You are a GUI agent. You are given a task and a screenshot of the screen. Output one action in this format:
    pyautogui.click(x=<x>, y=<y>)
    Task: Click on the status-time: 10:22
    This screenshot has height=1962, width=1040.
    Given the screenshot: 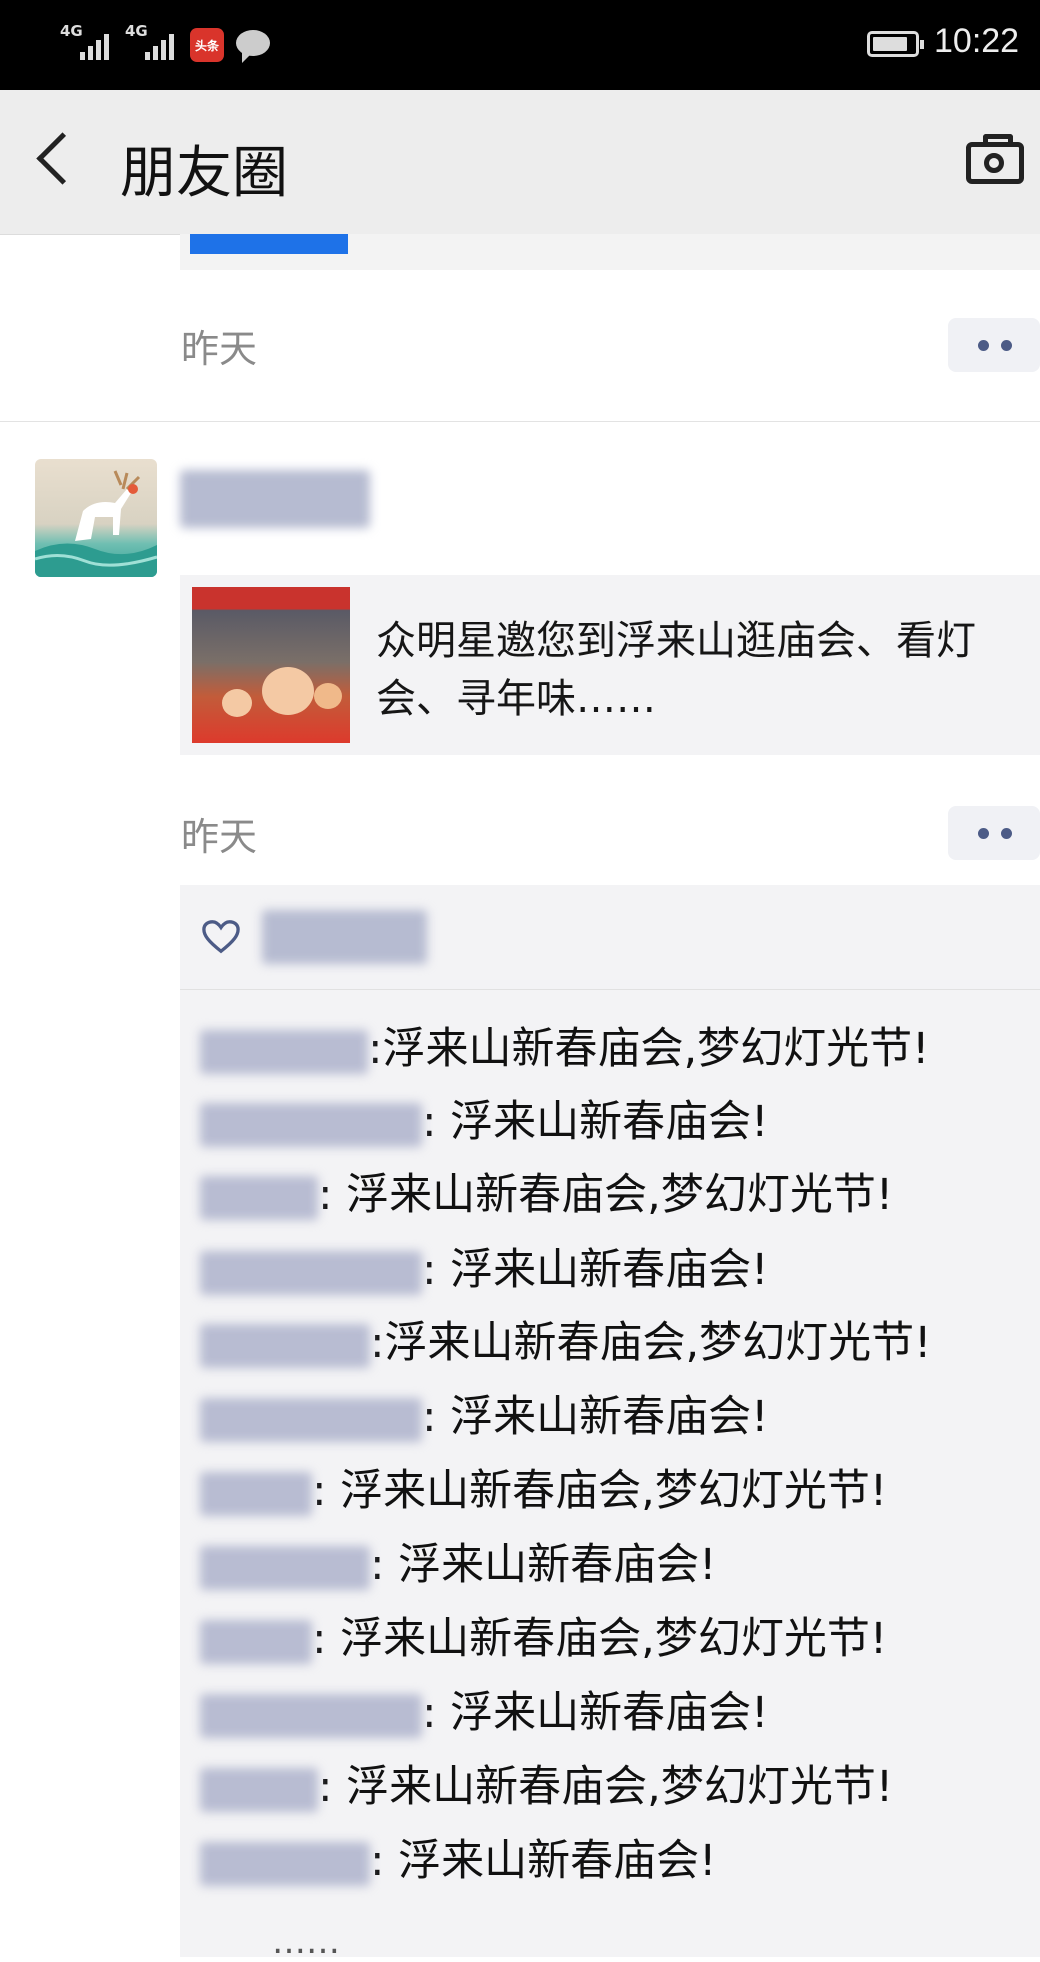 What is the action you would take?
    pyautogui.click(x=977, y=41)
    